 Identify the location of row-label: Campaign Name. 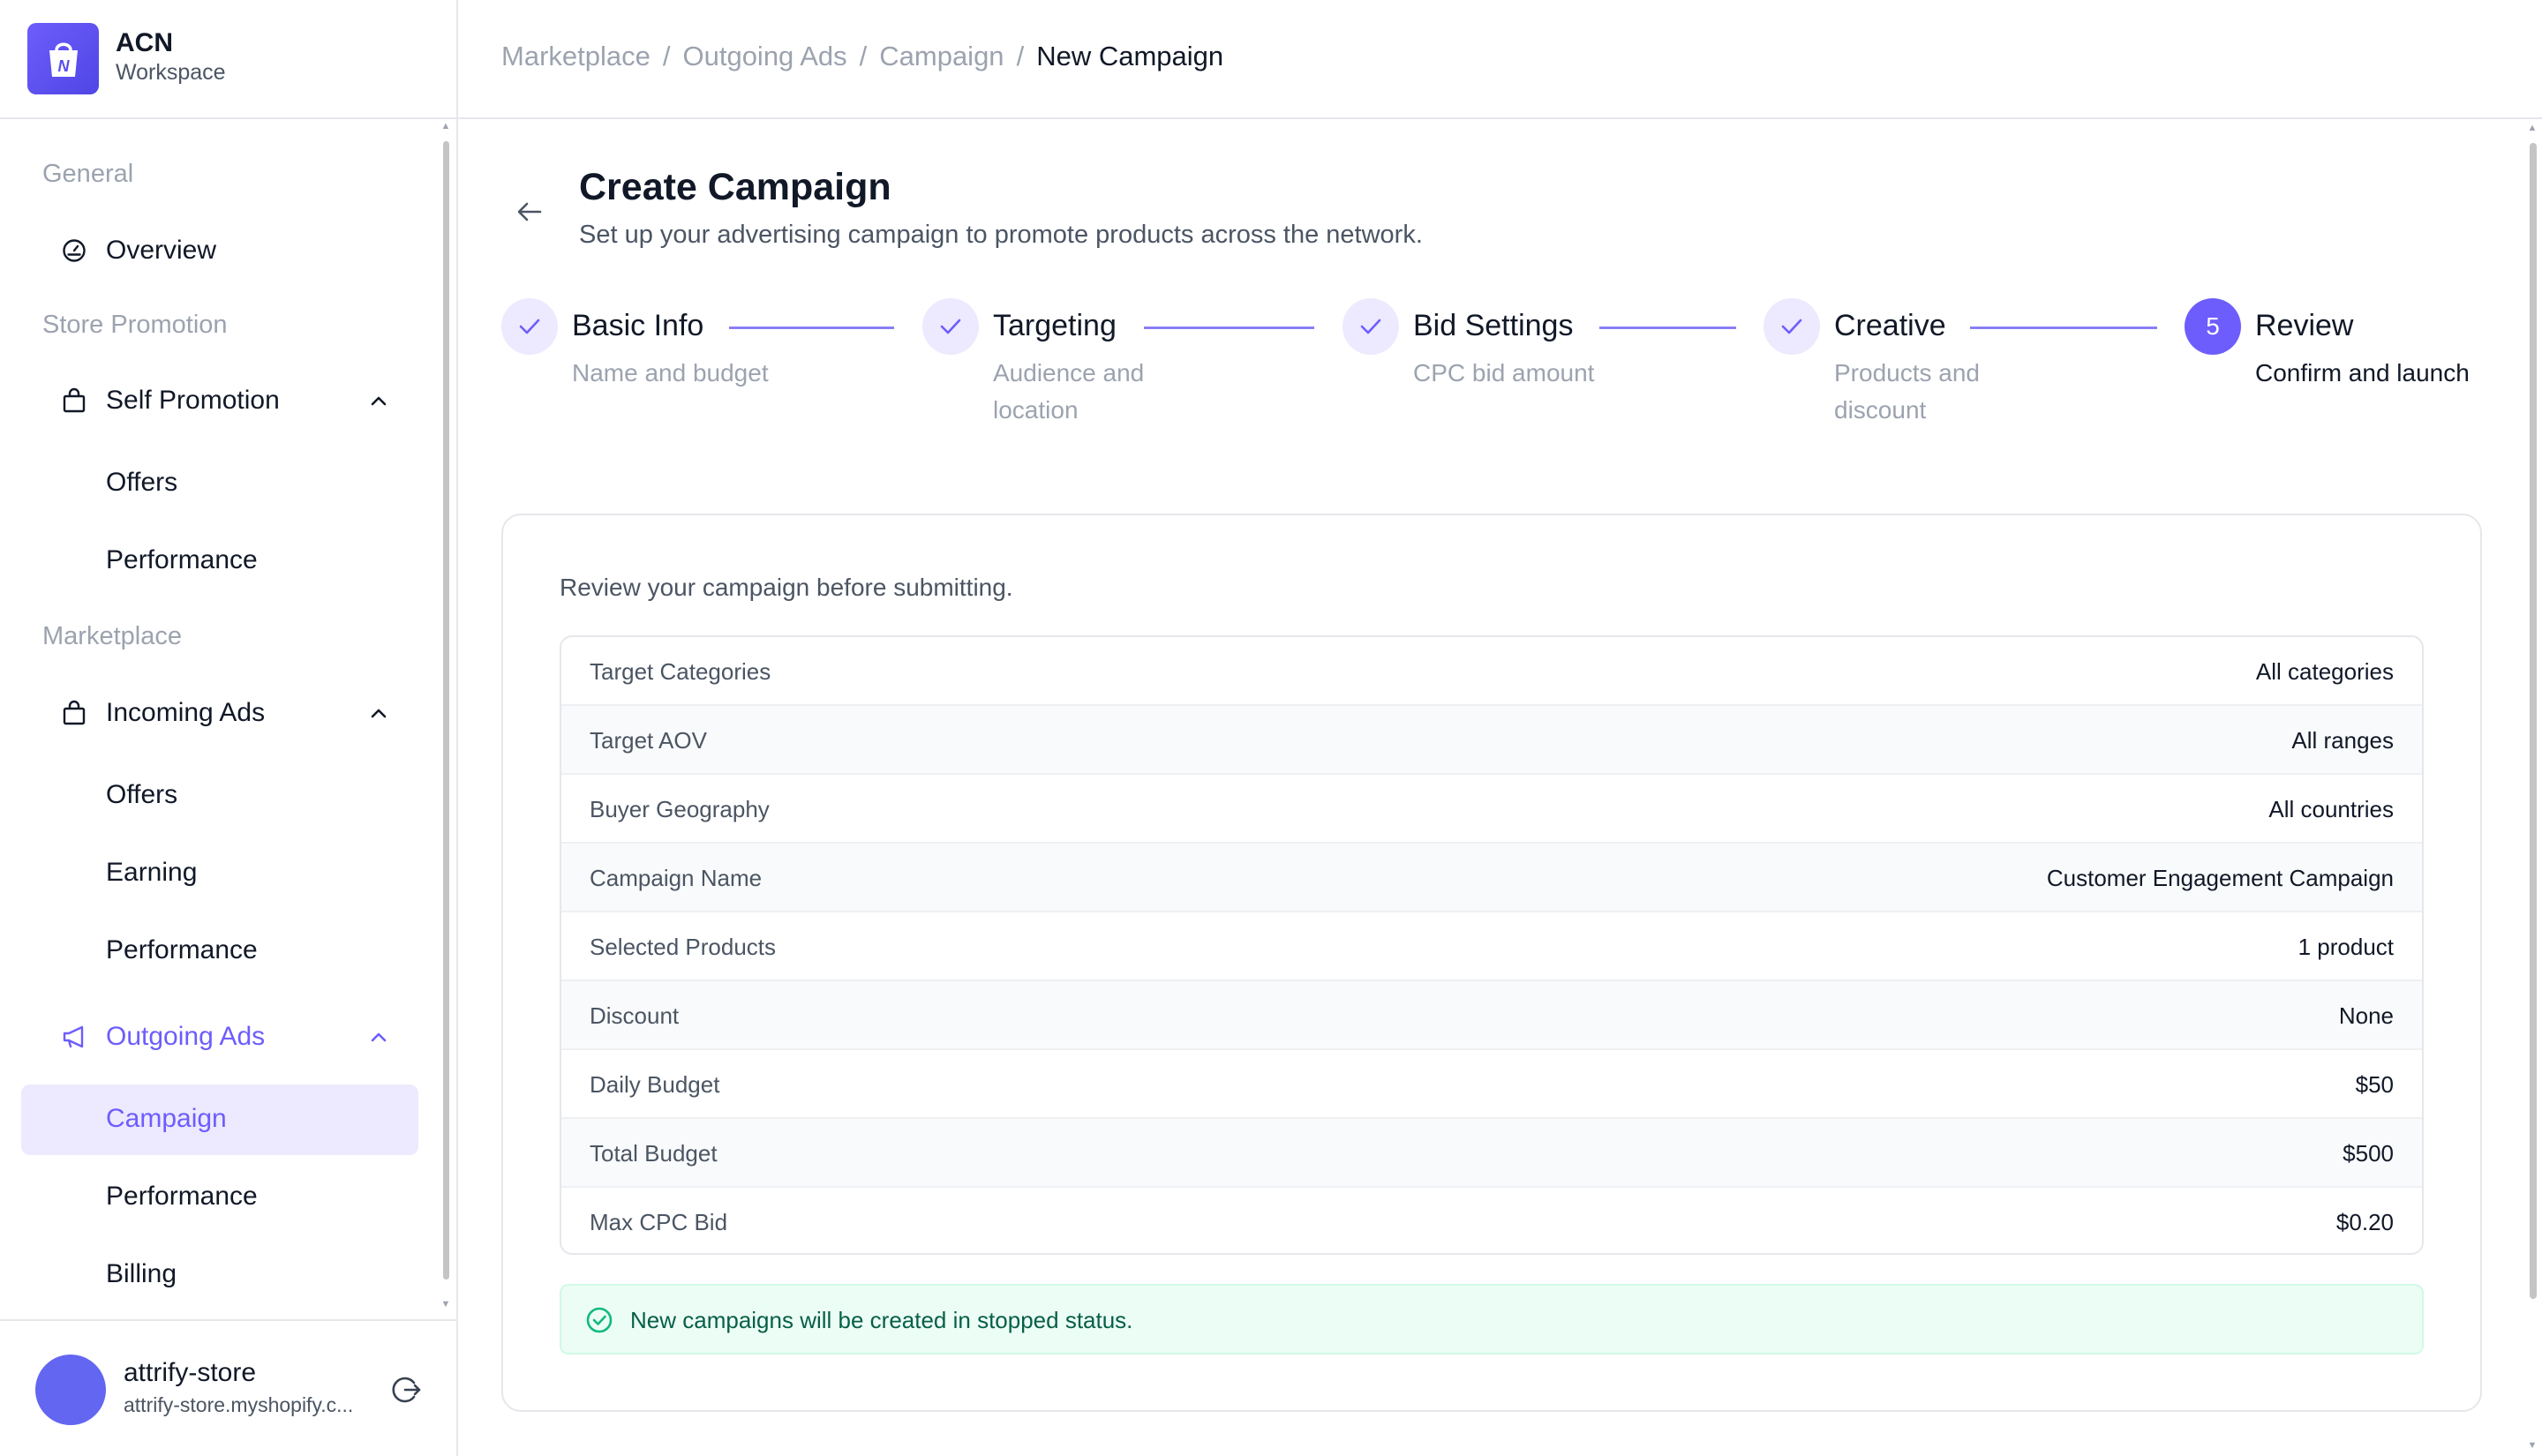
(676, 878).